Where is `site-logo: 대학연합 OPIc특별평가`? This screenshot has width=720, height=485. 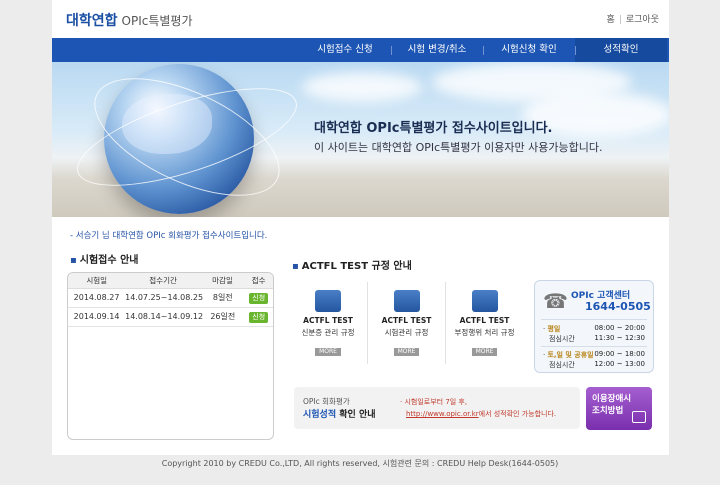 site-logo: 대학연합 OPIc특별평가 is located at coordinates (129, 20).